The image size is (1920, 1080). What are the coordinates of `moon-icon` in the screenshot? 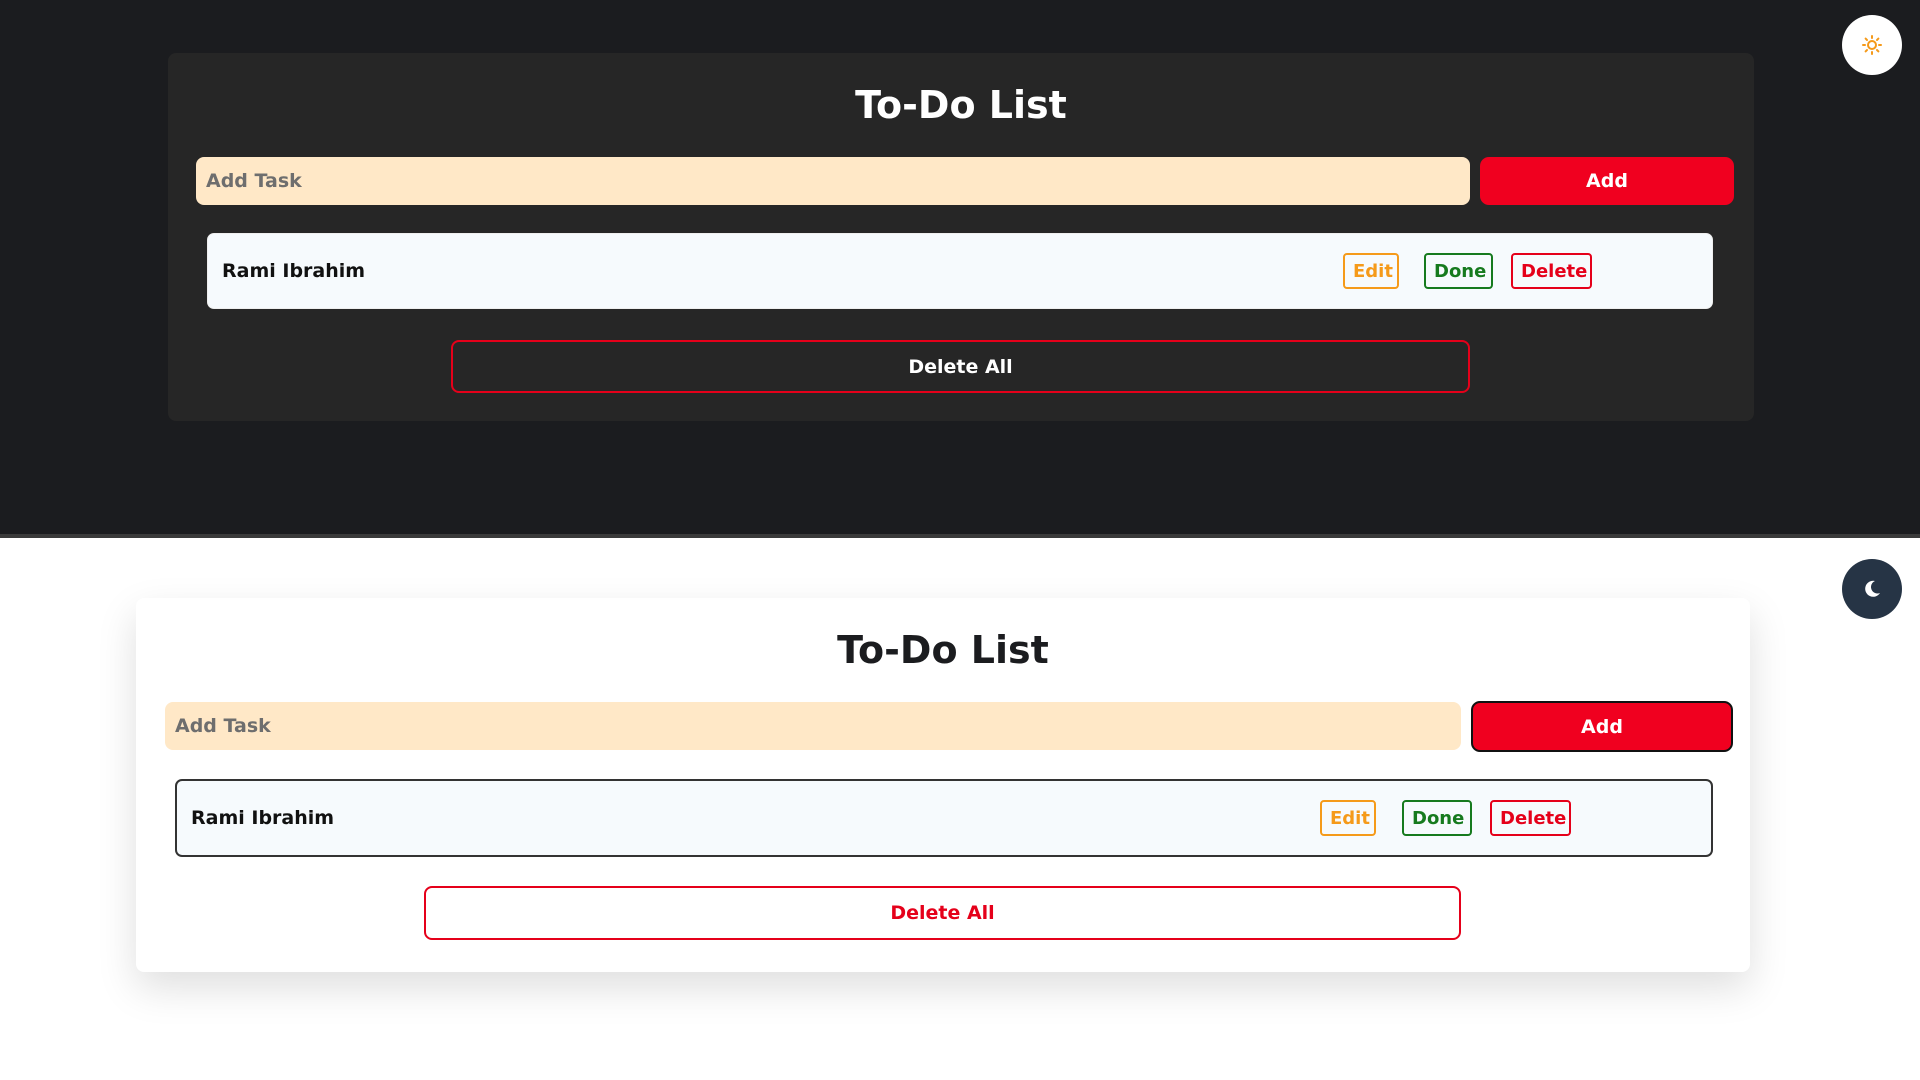 It's located at (1872, 588).